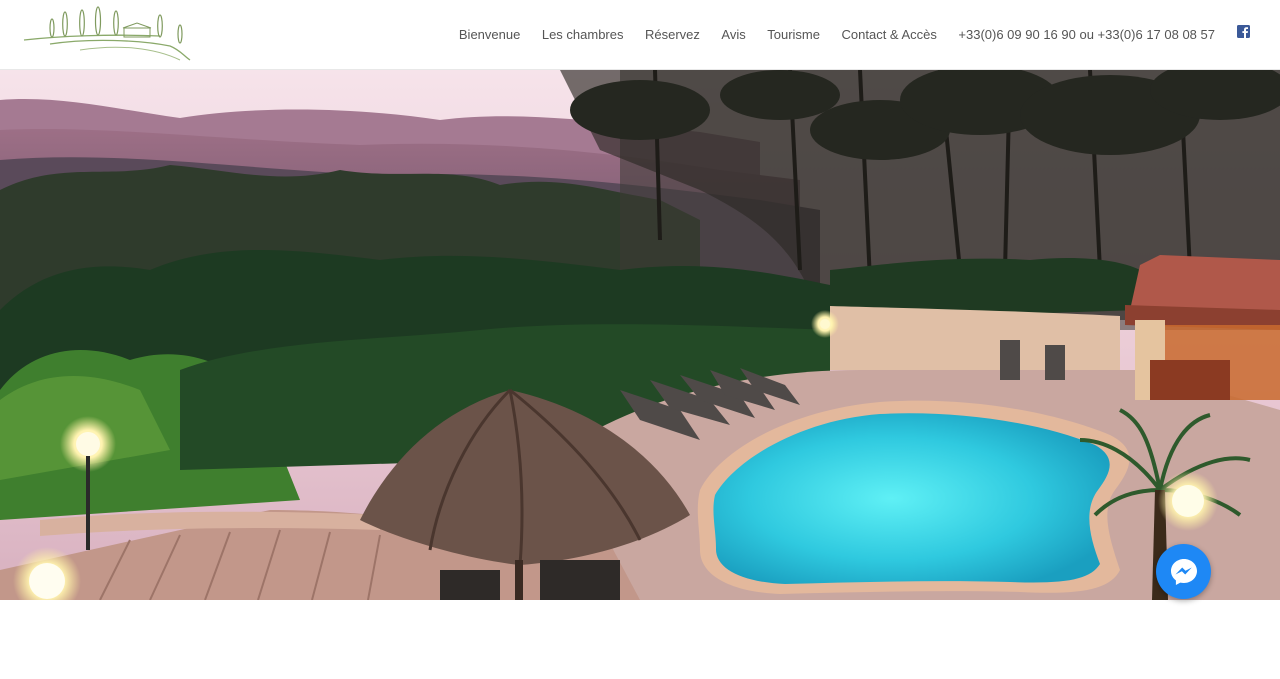  I want to click on site-logo, so click(108, 35).